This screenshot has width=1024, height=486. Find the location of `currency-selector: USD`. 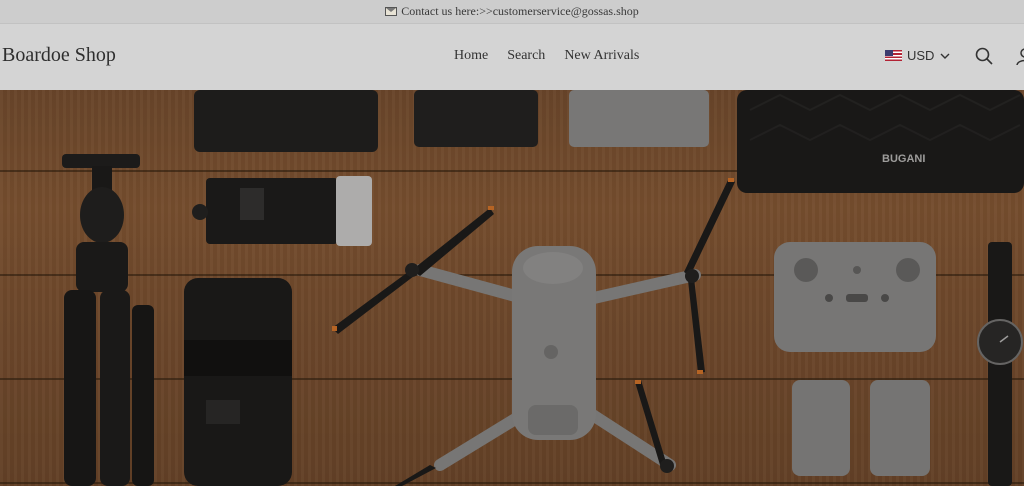

currency-selector: USD is located at coordinates (918, 55).